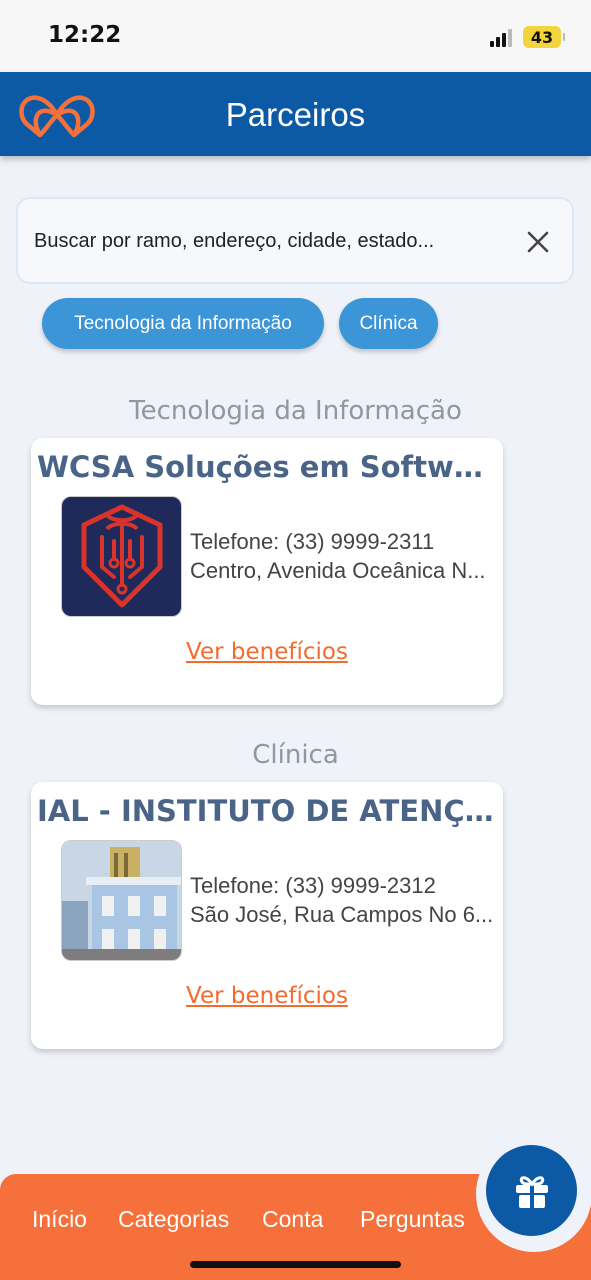 Image resolution: width=591 pixels, height=1280 pixels. Describe the element at coordinates (173, 1219) in the screenshot. I see `nav-item-categorias: Categorias` at that location.